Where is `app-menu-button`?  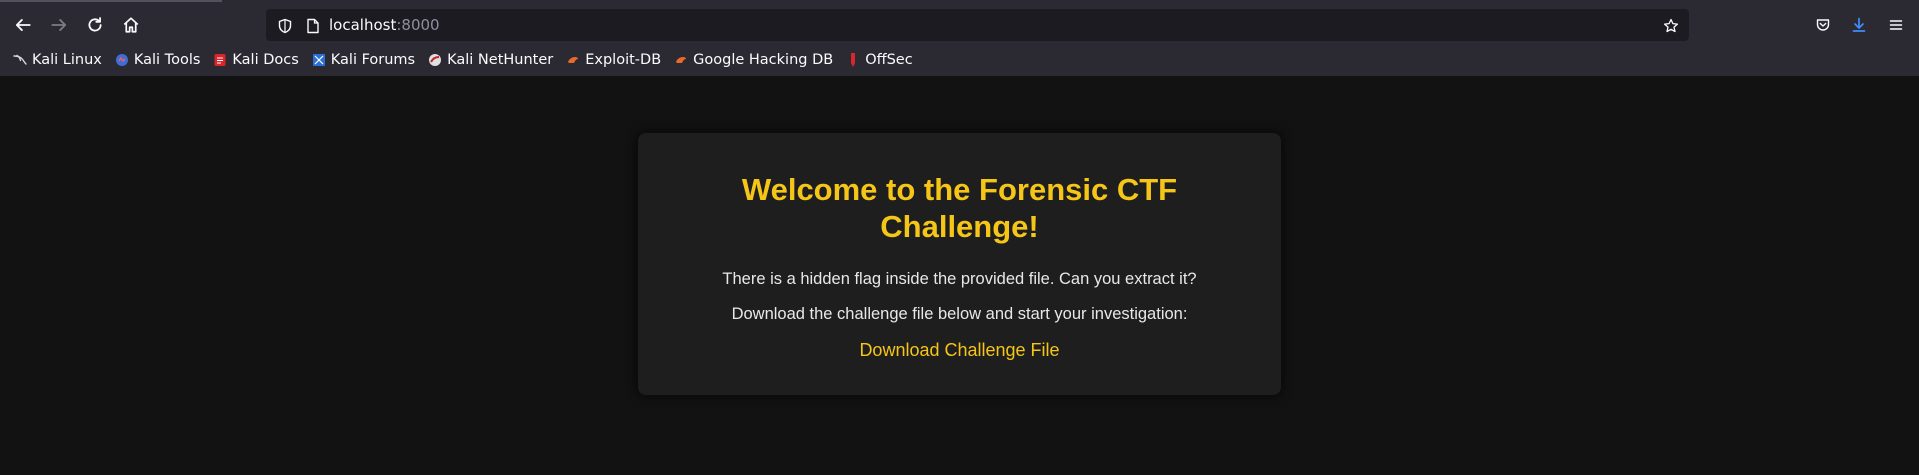 app-menu-button is located at coordinates (1896, 25).